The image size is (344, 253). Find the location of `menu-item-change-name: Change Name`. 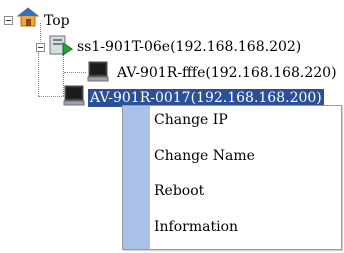

menu-item-change-name: Change Name is located at coordinates (204, 156).